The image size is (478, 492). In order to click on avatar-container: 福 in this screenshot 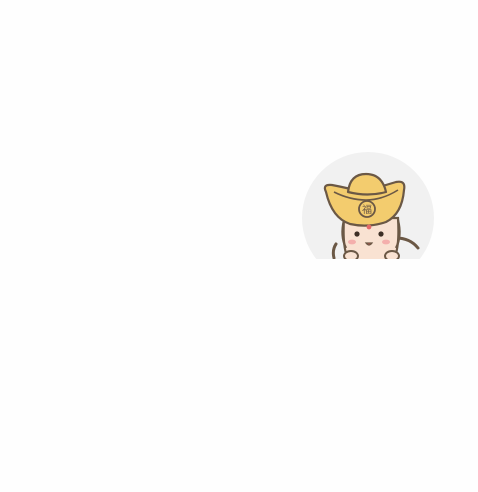, I will do `click(368, 205)`.